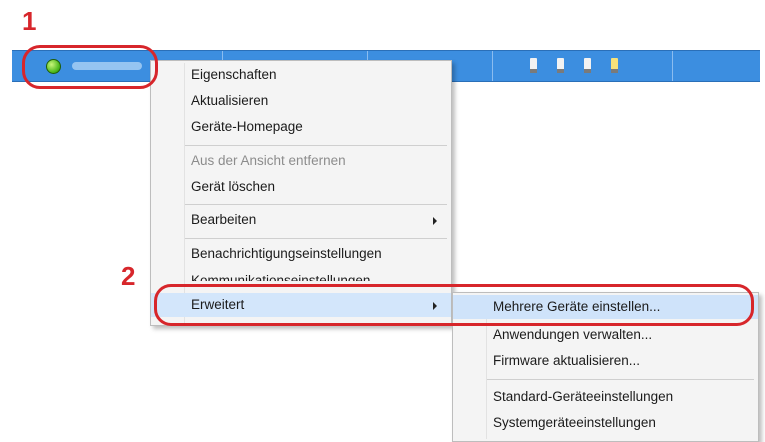 This screenshot has width=765, height=442. I want to click on menu-item-notification-settings: Benachrichtigungseinstellungen, so click(301, 254).